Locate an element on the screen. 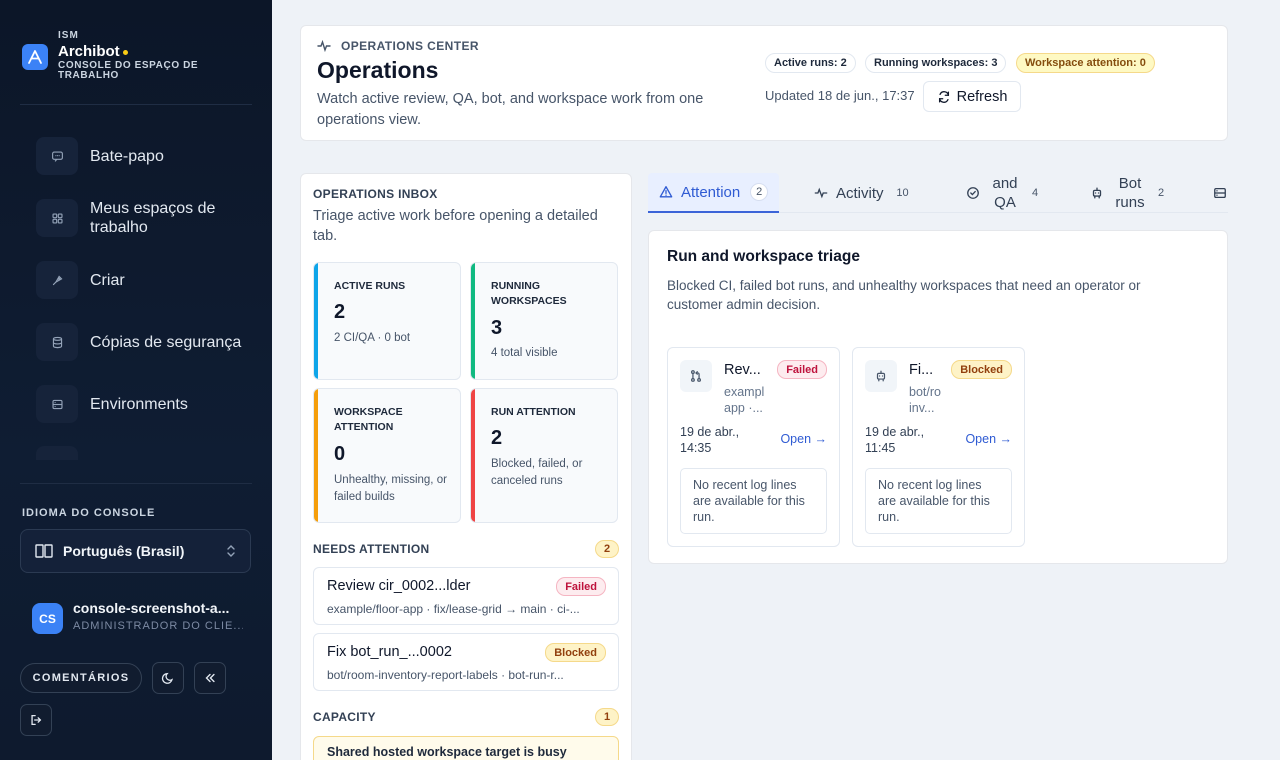 The image size is (1280, 760). inbox-title: OPERATIONS INBOX is located at coordinates (375, 194).